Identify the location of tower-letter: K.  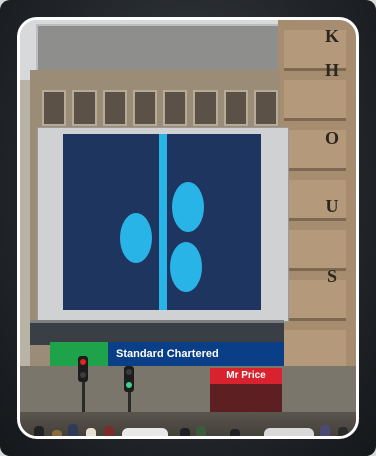
(331, 36).